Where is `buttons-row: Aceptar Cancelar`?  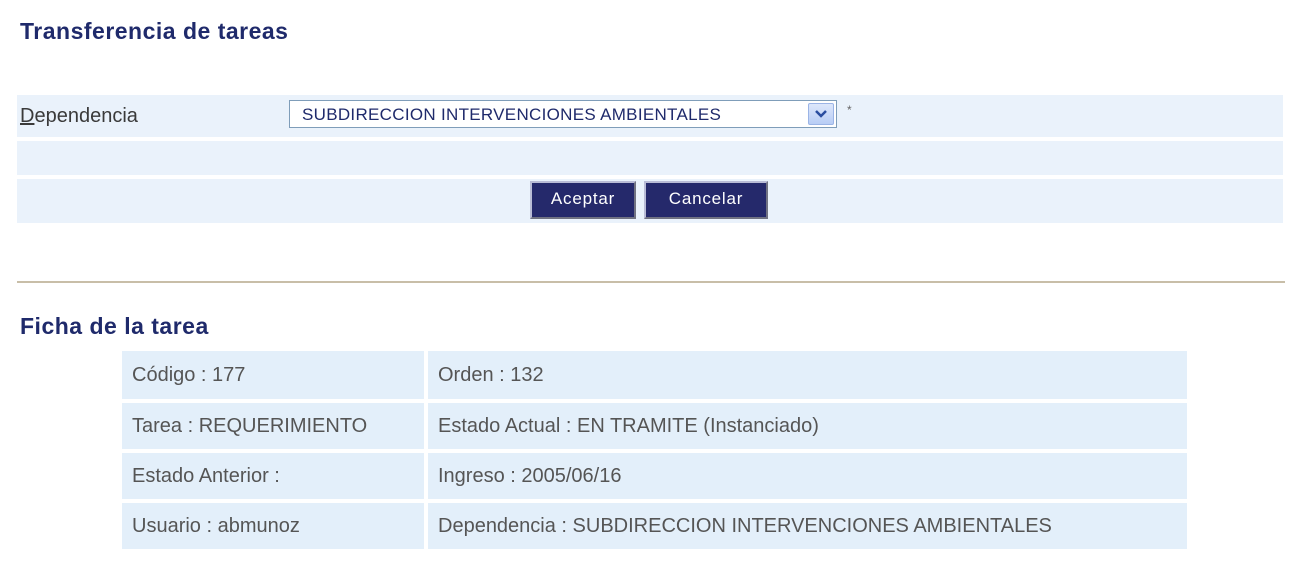 buttons-row: Aceptar Cancelar is located at coordinates (650, 201).